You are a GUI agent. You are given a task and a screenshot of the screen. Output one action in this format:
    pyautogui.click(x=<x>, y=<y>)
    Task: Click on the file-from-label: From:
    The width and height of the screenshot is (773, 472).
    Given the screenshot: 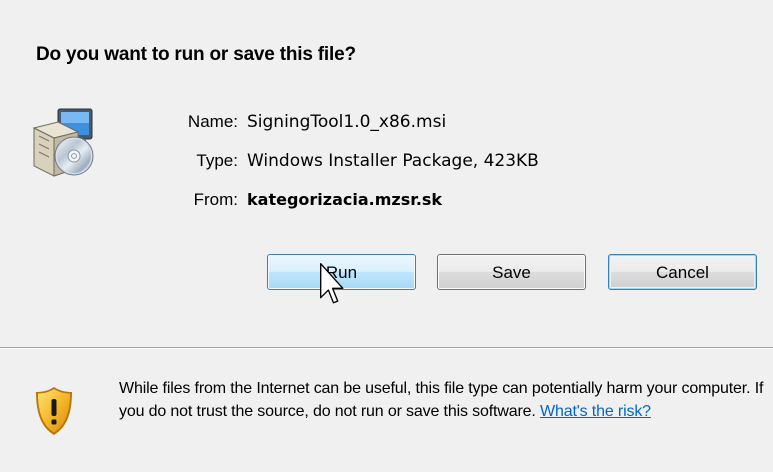 What is the action you would take?
    pyautogui.click(x=215, y=199)
    